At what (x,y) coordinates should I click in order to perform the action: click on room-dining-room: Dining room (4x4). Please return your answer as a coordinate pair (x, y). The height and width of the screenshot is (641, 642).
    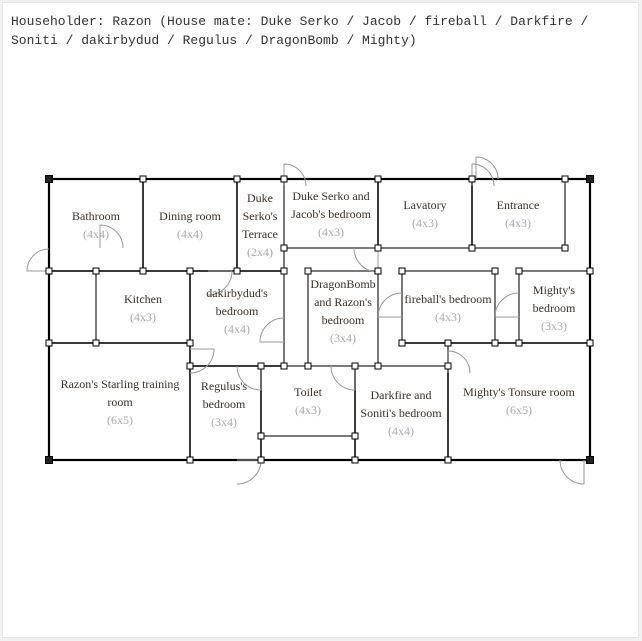
    Looking at the image, I should click on (190, 225).